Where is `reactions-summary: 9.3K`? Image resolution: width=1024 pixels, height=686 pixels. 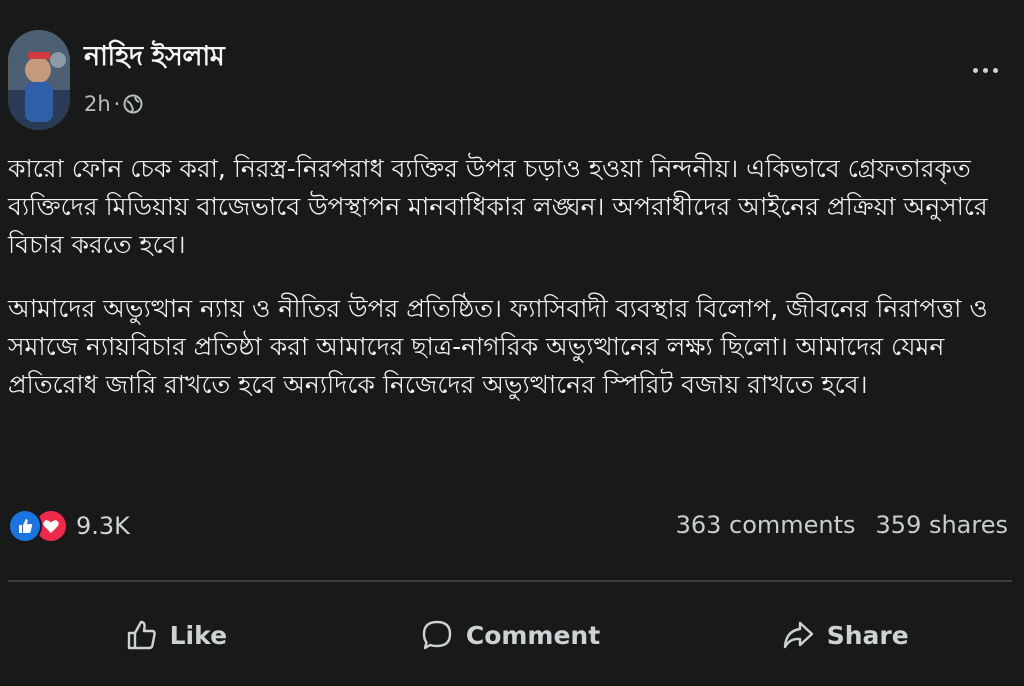 reactions-summary: 9.3K is located at coordinates (69, 526).